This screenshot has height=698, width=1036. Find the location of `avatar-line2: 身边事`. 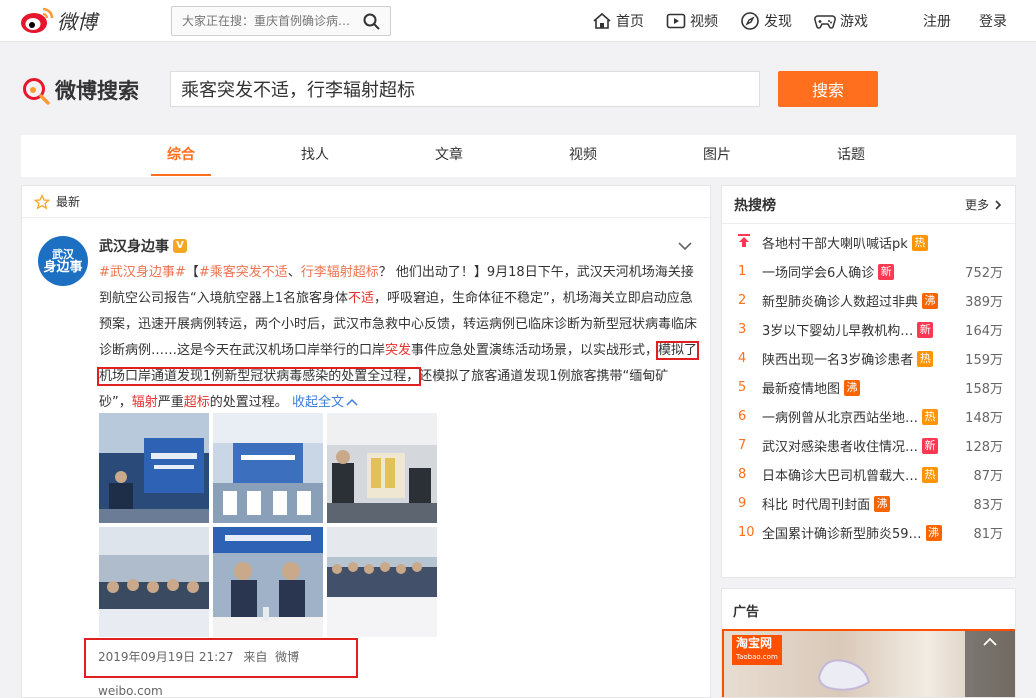

avatar-line2: 身边事 is located at coordinates (63, 267).